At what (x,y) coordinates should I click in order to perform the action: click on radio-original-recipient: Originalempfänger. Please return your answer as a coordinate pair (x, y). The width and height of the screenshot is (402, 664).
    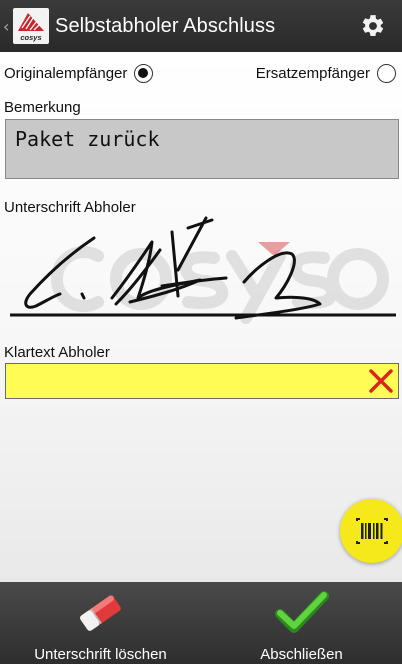
    Looking at the image, I should click on (79, 73).